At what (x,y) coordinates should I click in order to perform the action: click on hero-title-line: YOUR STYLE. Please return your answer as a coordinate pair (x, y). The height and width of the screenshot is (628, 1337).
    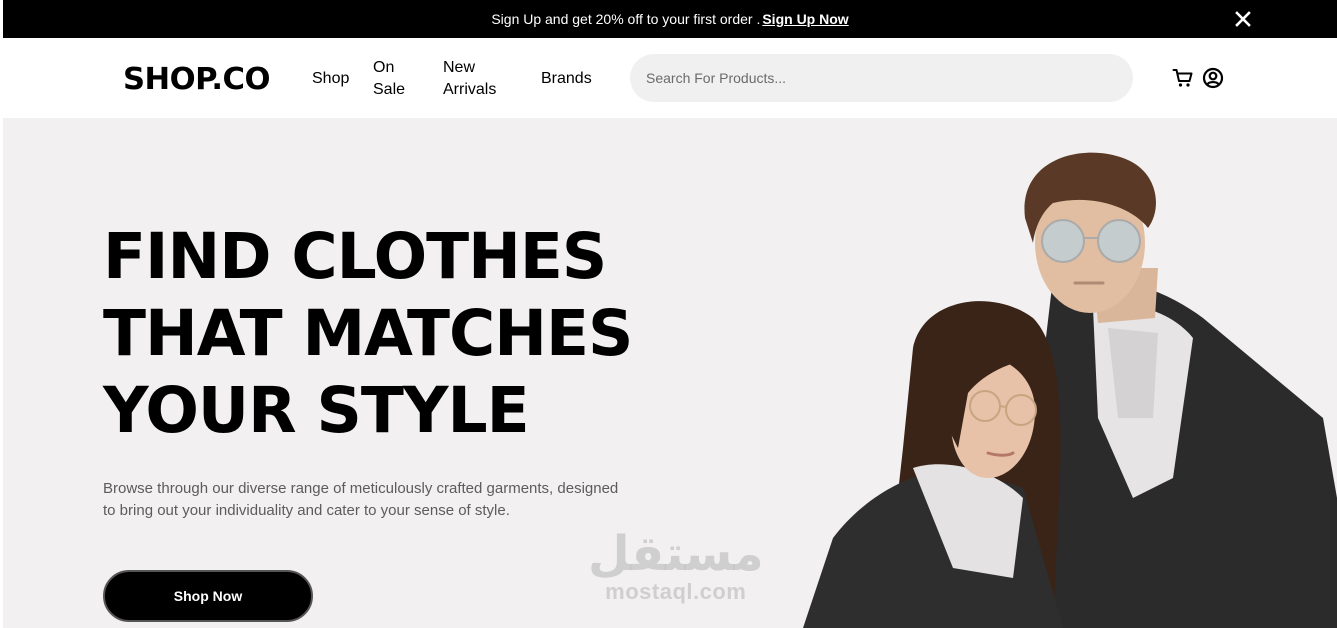
    Looking at the image, I should click on (316, 410).